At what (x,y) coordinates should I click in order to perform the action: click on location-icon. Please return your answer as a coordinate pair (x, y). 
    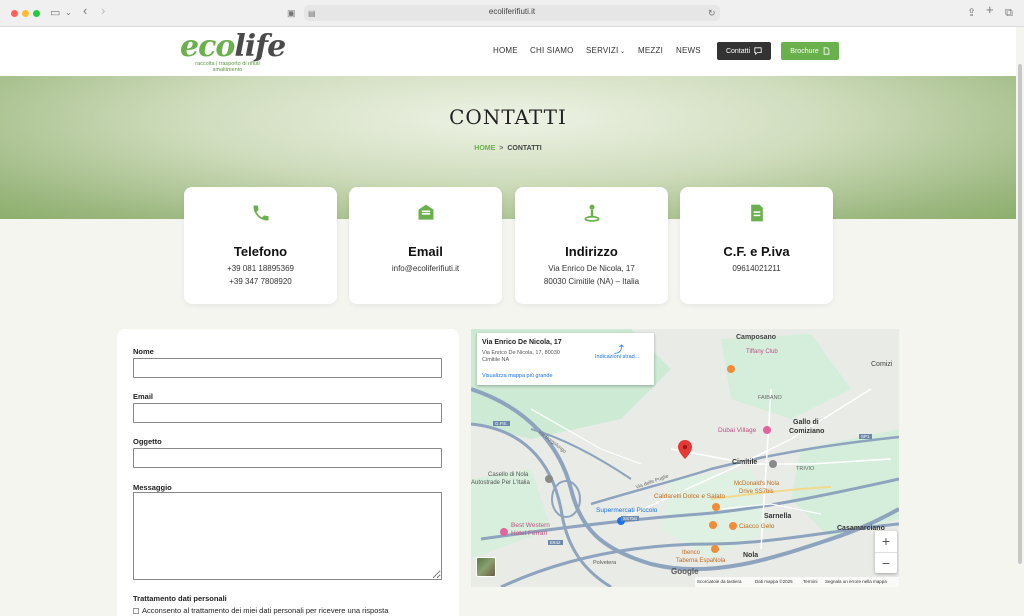
    Looking at the image, I should click on (591, 213).